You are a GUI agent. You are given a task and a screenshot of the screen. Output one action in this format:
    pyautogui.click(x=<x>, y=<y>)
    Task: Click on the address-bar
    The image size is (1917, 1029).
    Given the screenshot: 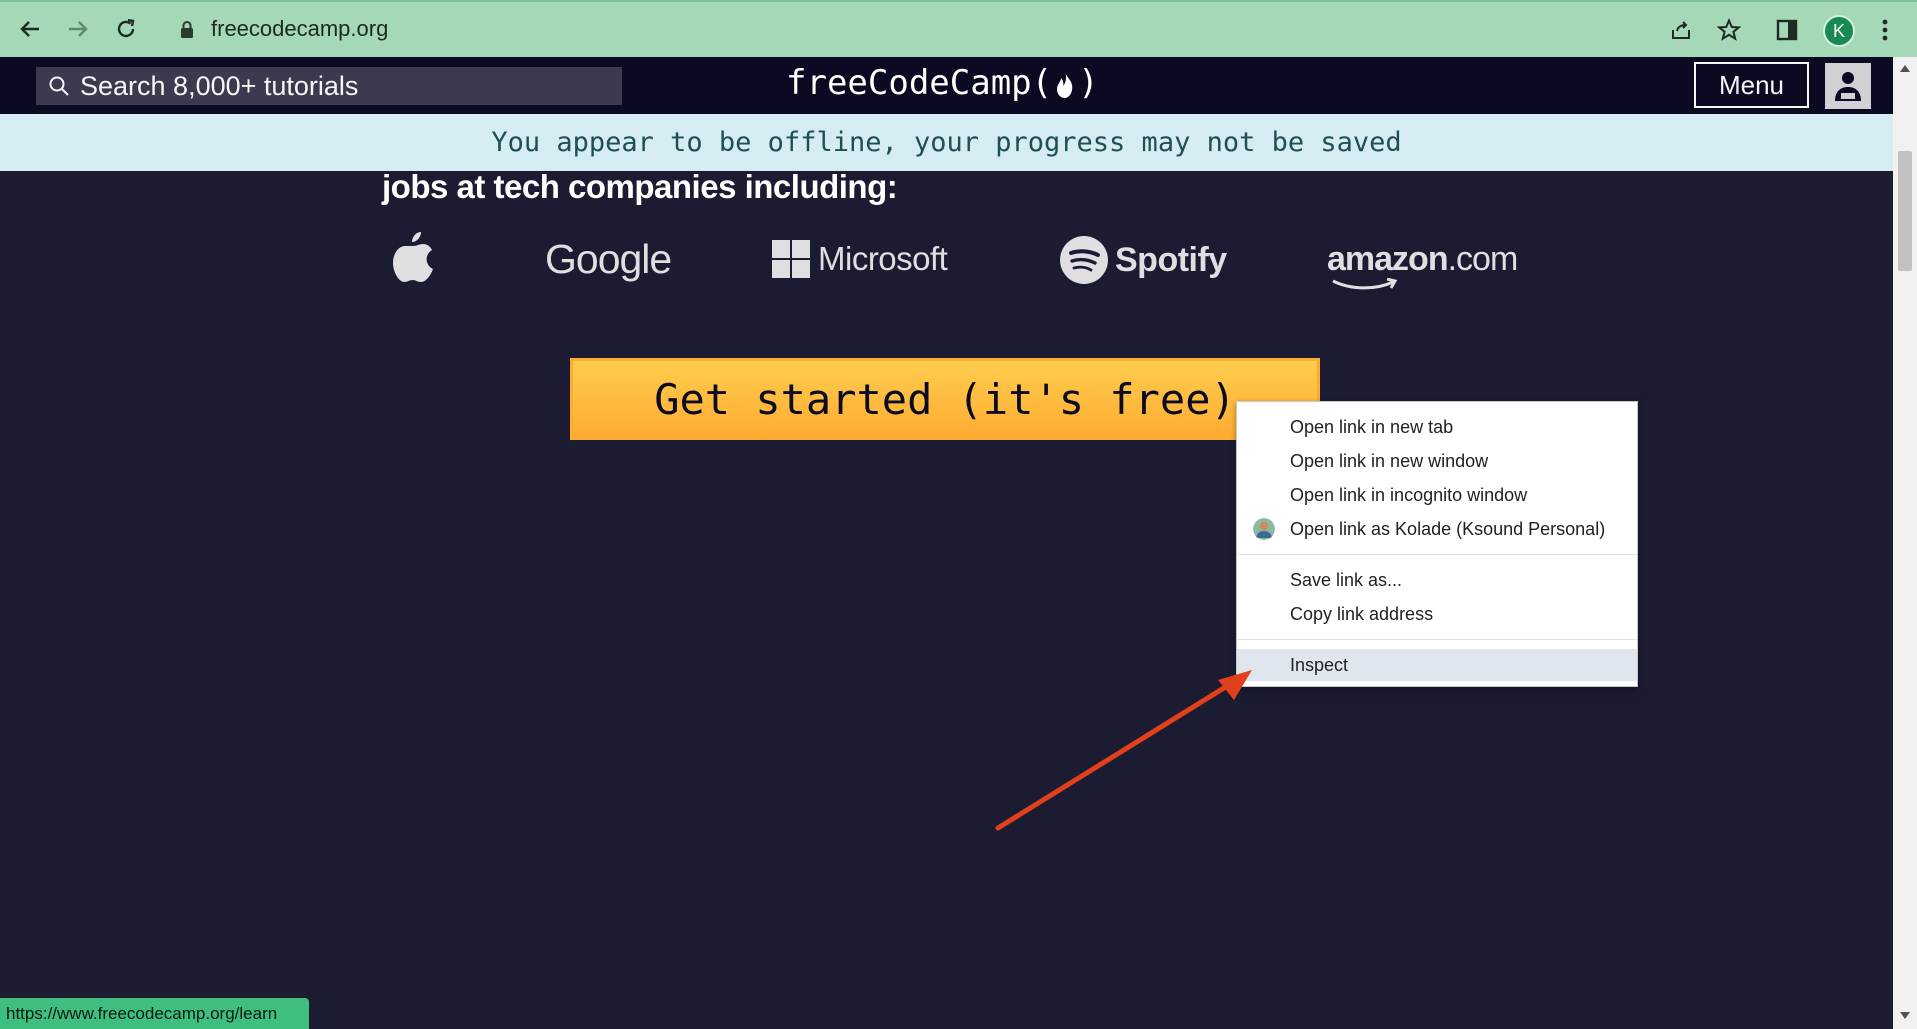 What is the action you would take?
    pyautogui.click(x=959, y=30)
    